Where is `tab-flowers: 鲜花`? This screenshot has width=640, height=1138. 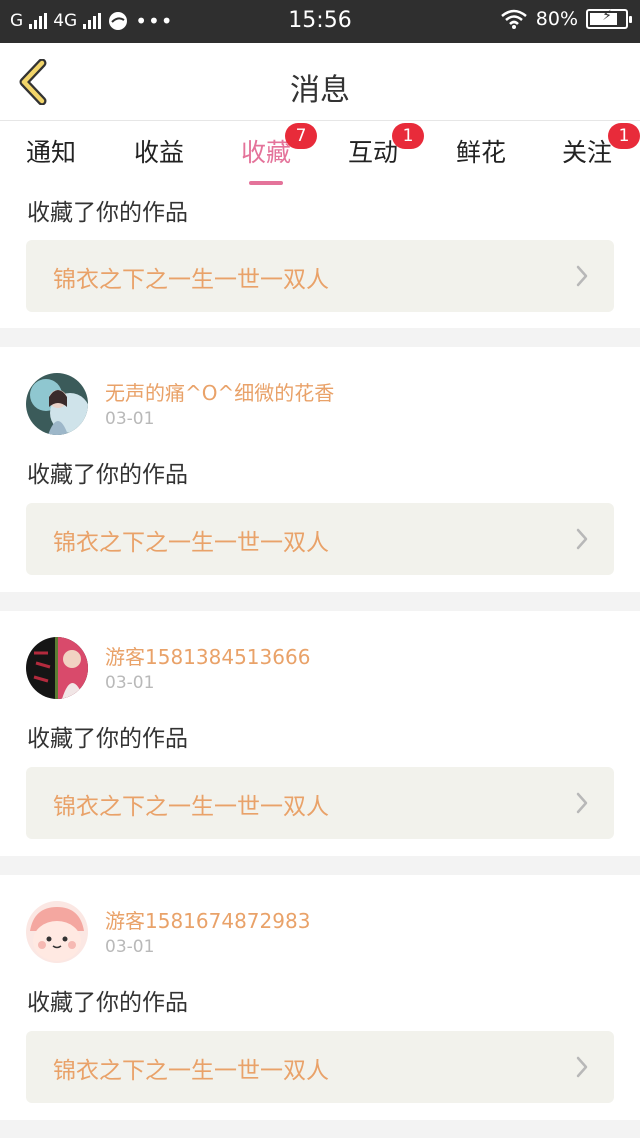 tab-flowers: 鲜花 is located at coordinates (481, 158).